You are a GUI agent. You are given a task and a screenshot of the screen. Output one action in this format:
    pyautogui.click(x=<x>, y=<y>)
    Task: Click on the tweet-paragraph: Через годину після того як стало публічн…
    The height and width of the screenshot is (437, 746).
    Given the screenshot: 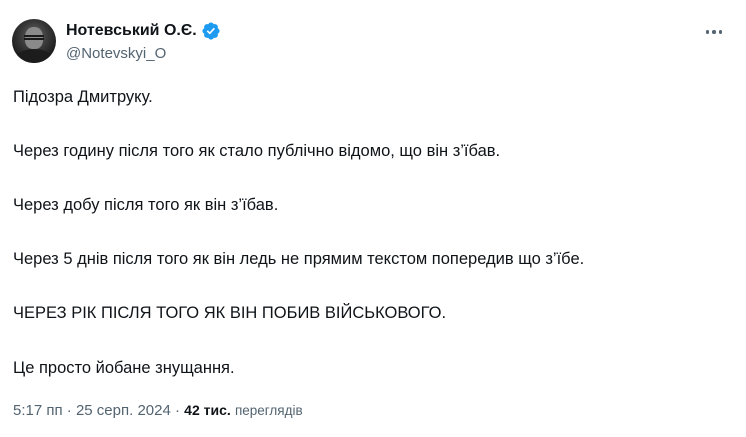 What is the action you would take?
    pyautogui.click(x=257, y=151)
    